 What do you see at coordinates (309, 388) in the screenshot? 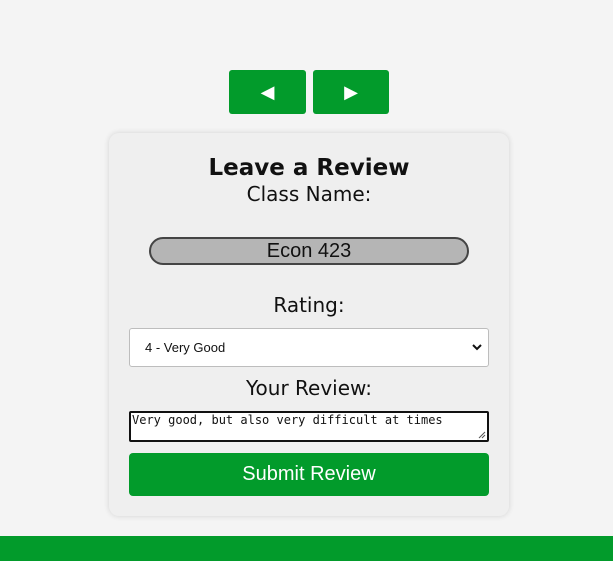
I see `review-label: Your Review:` at bounding box center [309, 388].